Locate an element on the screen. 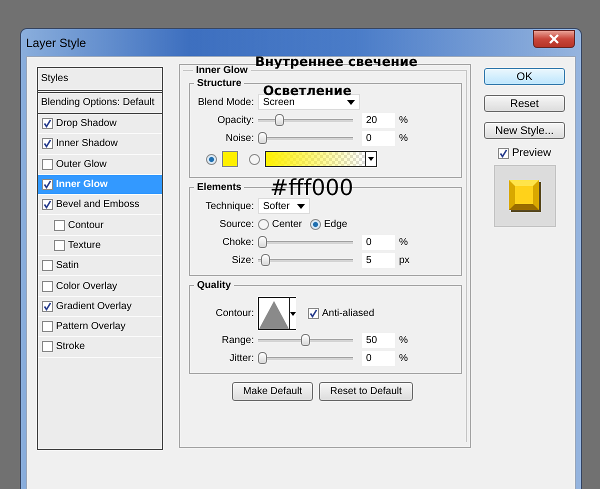 Image resolution: width=600 pixels, height=489 pixels. close-icon is located at coordinates (554, 39).